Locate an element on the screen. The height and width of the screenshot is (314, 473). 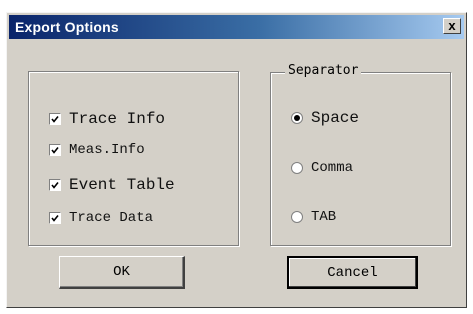
comma-radio: Comma is located at coordinates (322, 168).